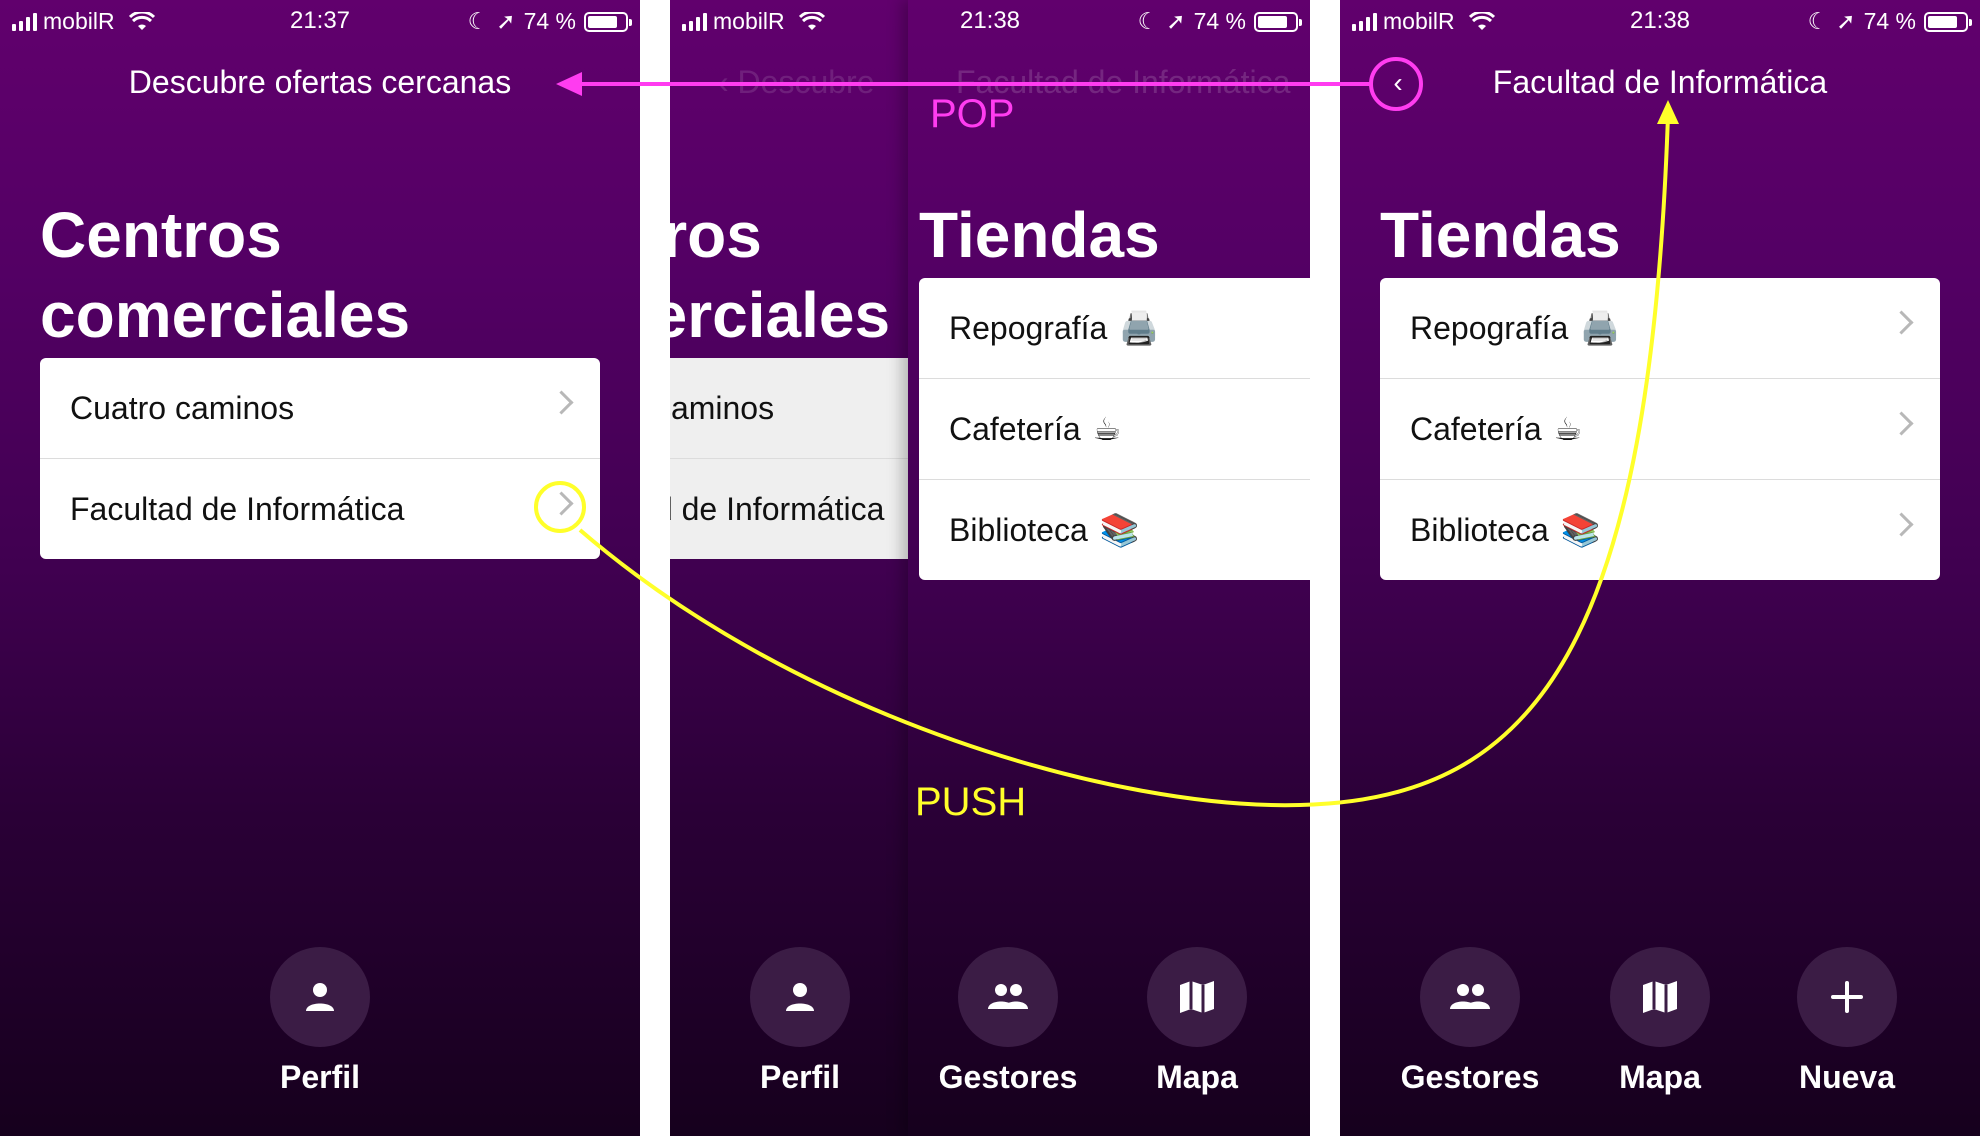  What do you see at coordinates (1847, 997) in the screenshot?
I see `plus-icon` at bounding box center [1847, 997].